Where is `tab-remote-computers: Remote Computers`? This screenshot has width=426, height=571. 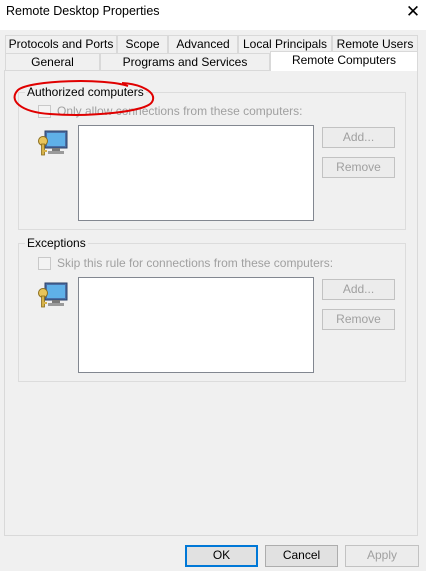
tab-remote-computers: Remote Computers is located at coordinates (344, 61).